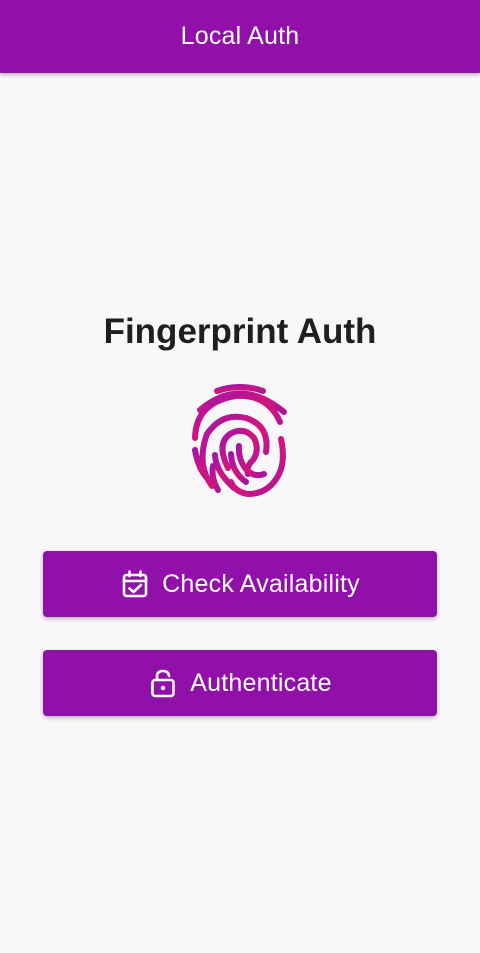 Image resolution: width=480 pixels, height=953 pixels. I want to click on lock-open-icon, so click(163, 683).